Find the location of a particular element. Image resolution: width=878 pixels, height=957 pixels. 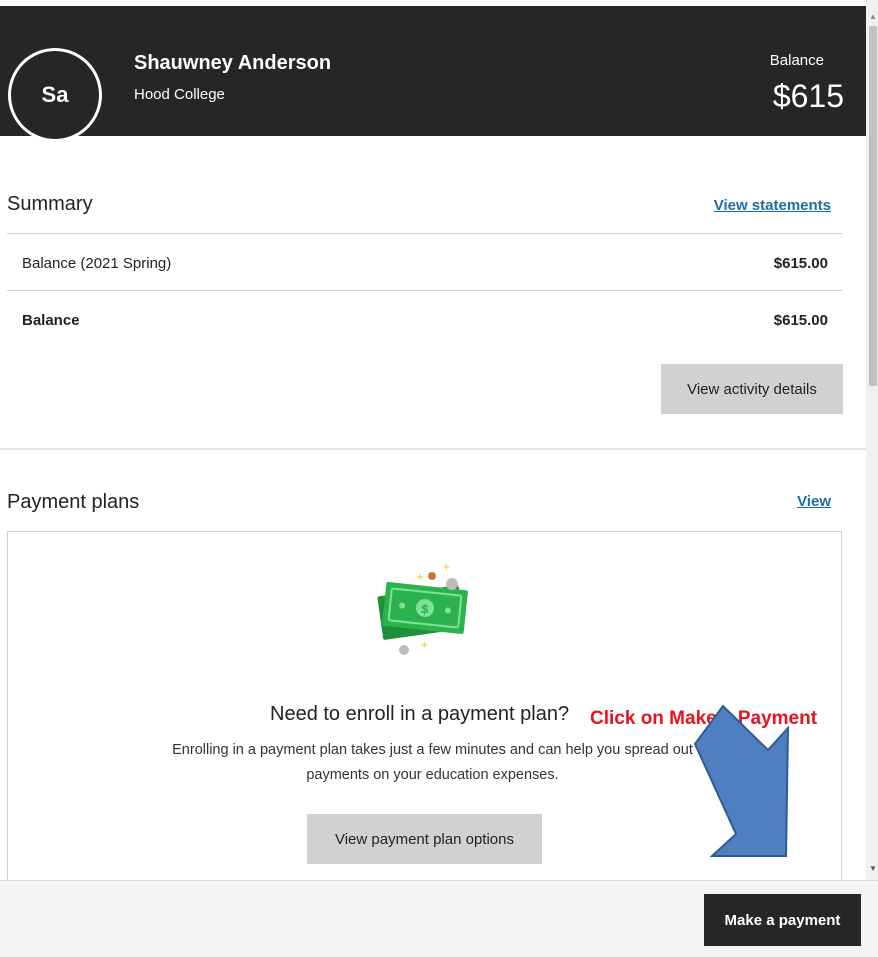

balance-label: Balance is located at coordinates (796, 60).